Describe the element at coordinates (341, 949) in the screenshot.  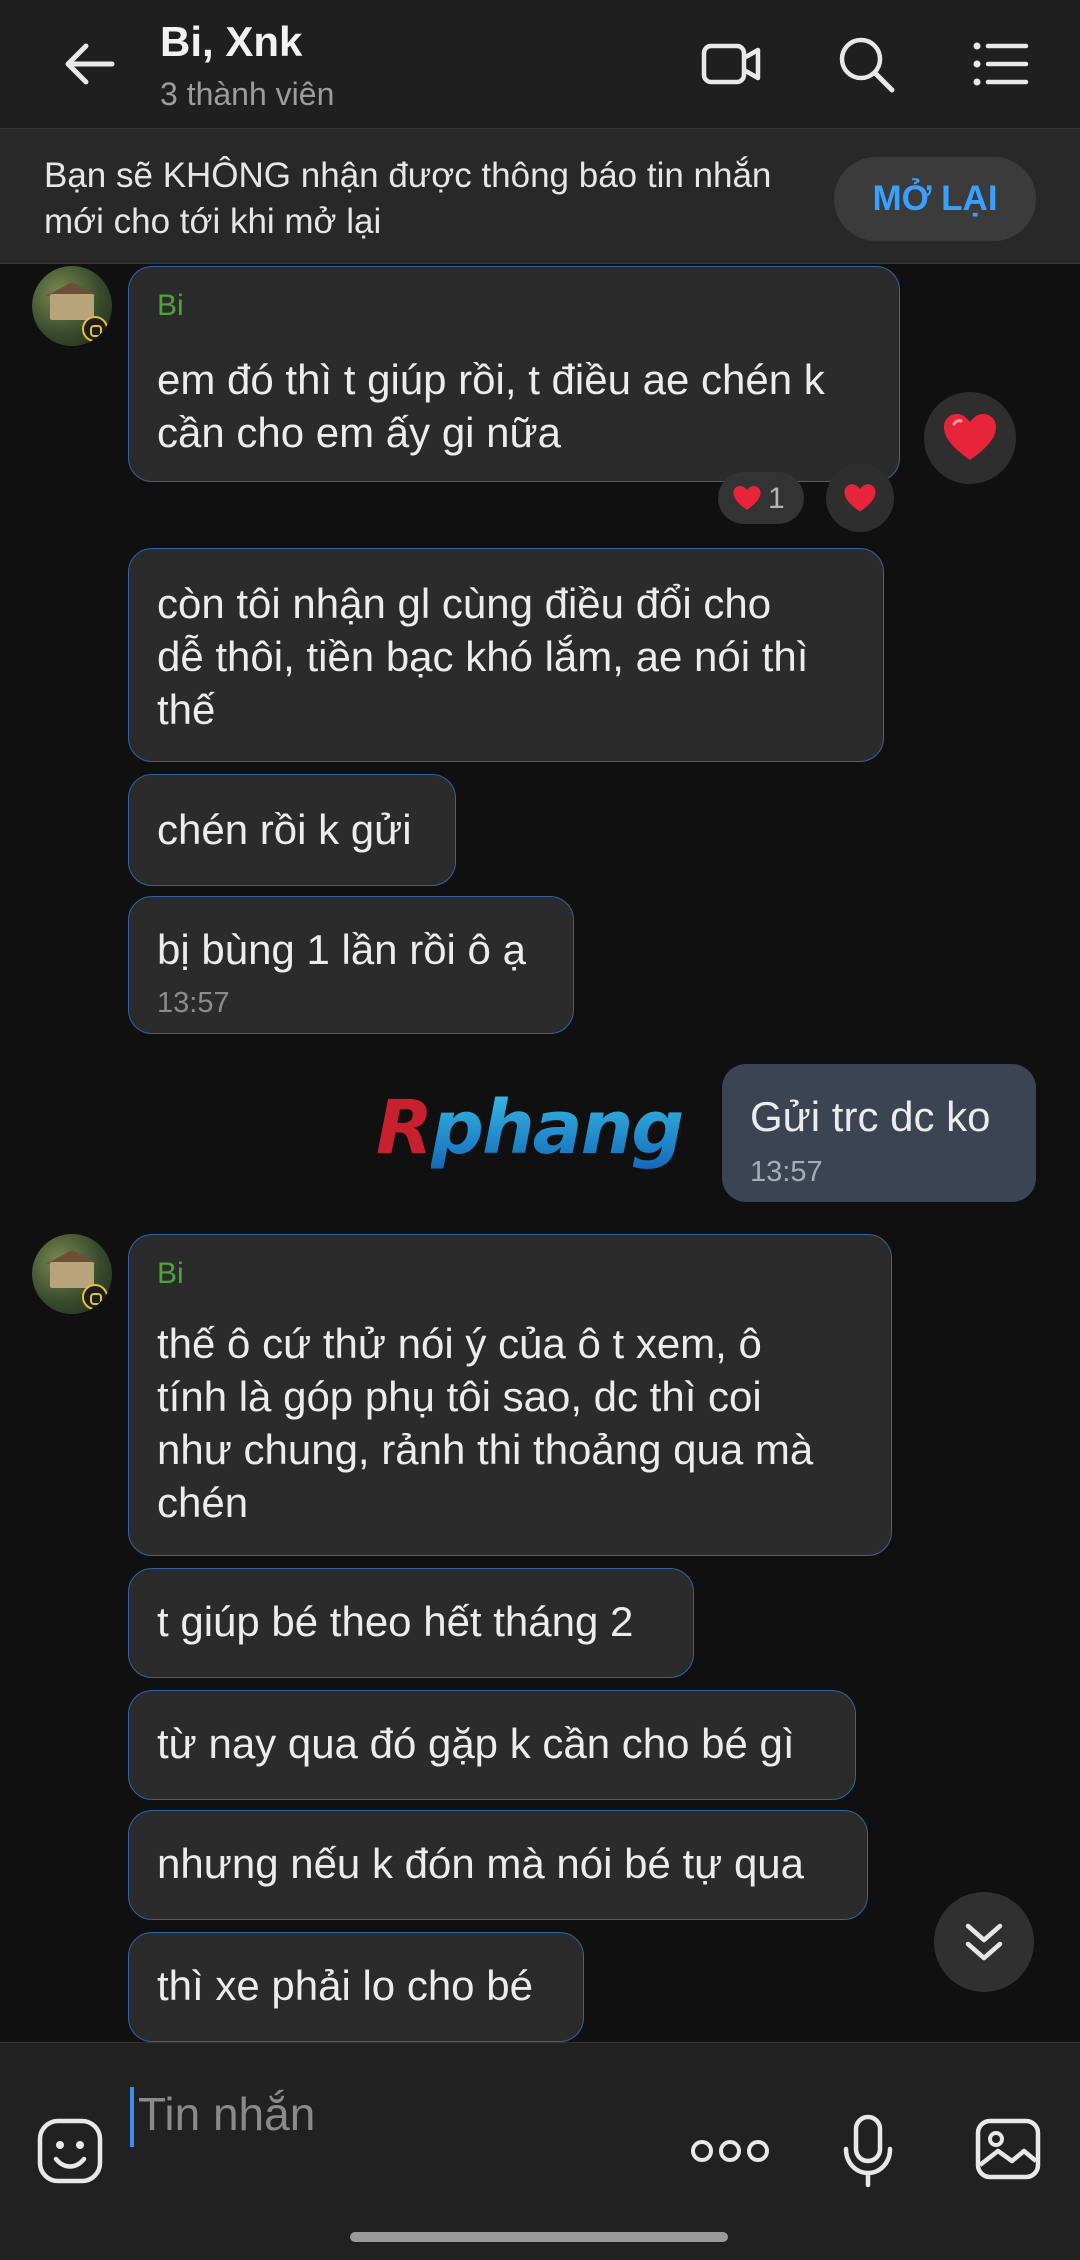
I see `message-text: bị bùng 1 lần rồi ô ạ` at that location.